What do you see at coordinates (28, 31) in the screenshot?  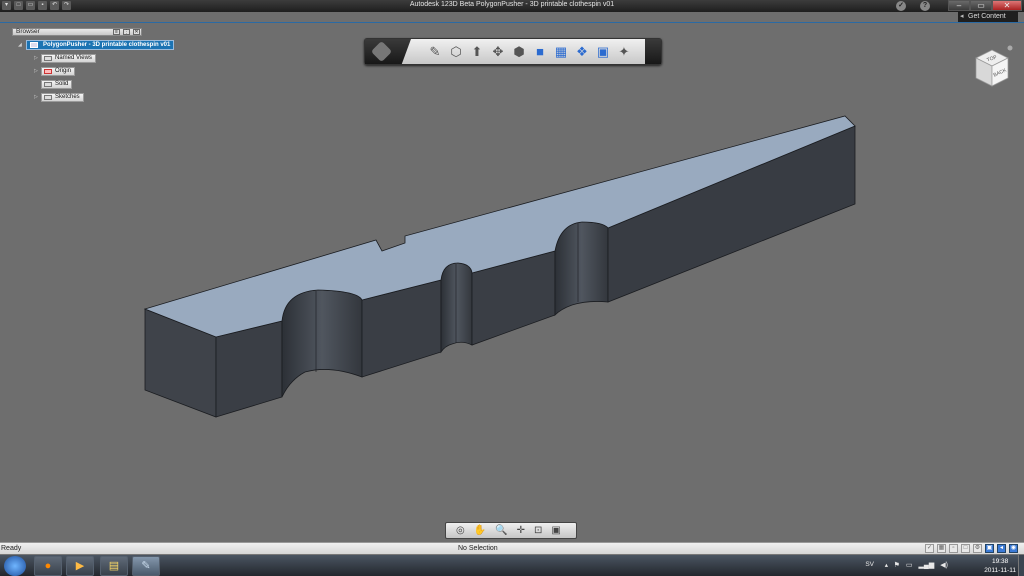 I see `browser-title: Browser` at bounding box center [28, 31].